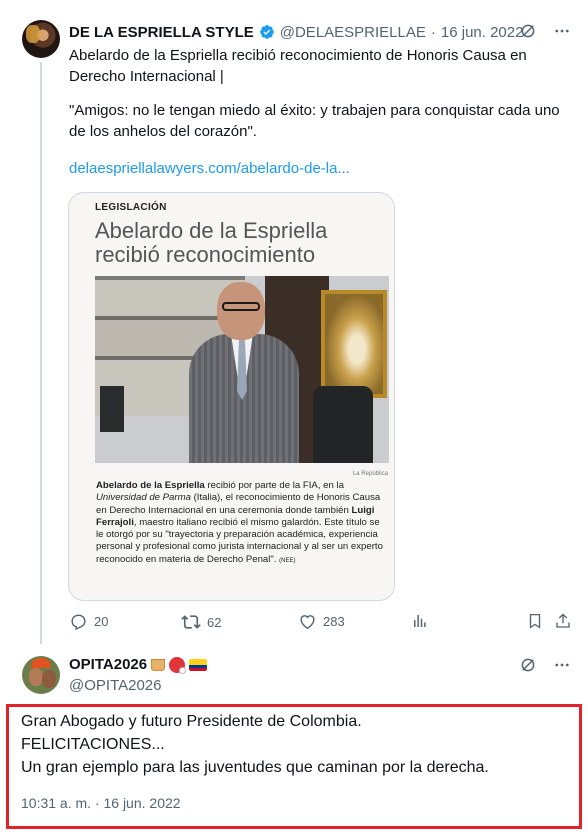  I want to click on retweet-button: 62, so click(201, 622).